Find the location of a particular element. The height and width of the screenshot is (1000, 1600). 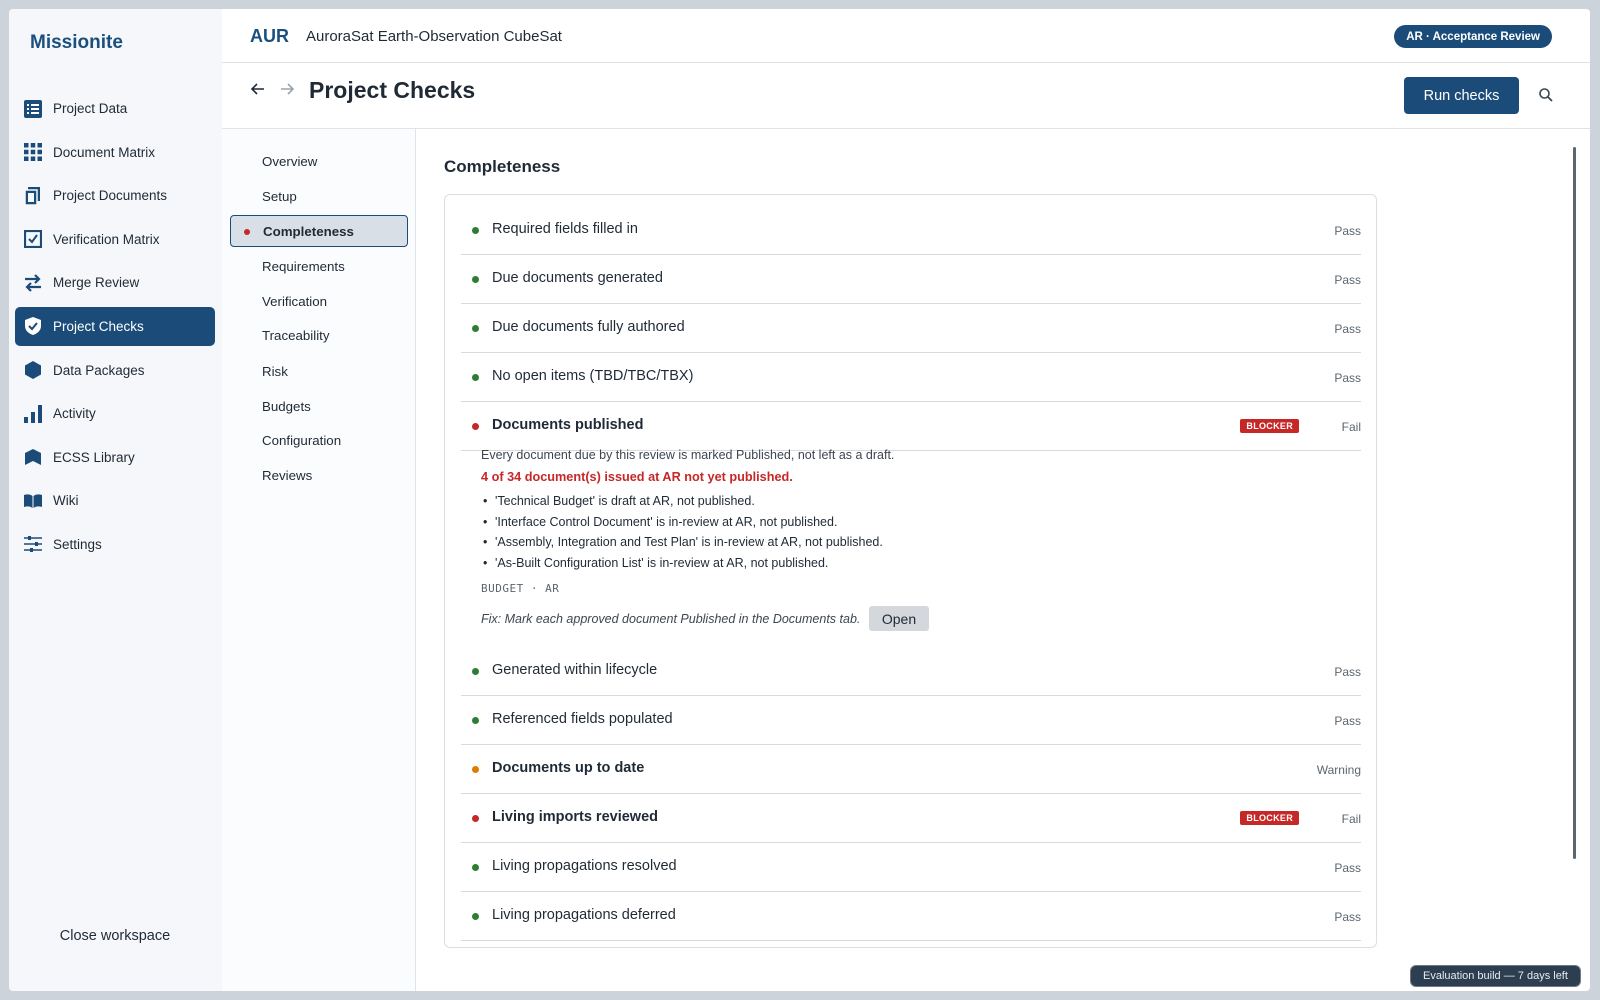

check-row: Living imports reviewed BLOCKER Fail is located at coordinates (911, 818).